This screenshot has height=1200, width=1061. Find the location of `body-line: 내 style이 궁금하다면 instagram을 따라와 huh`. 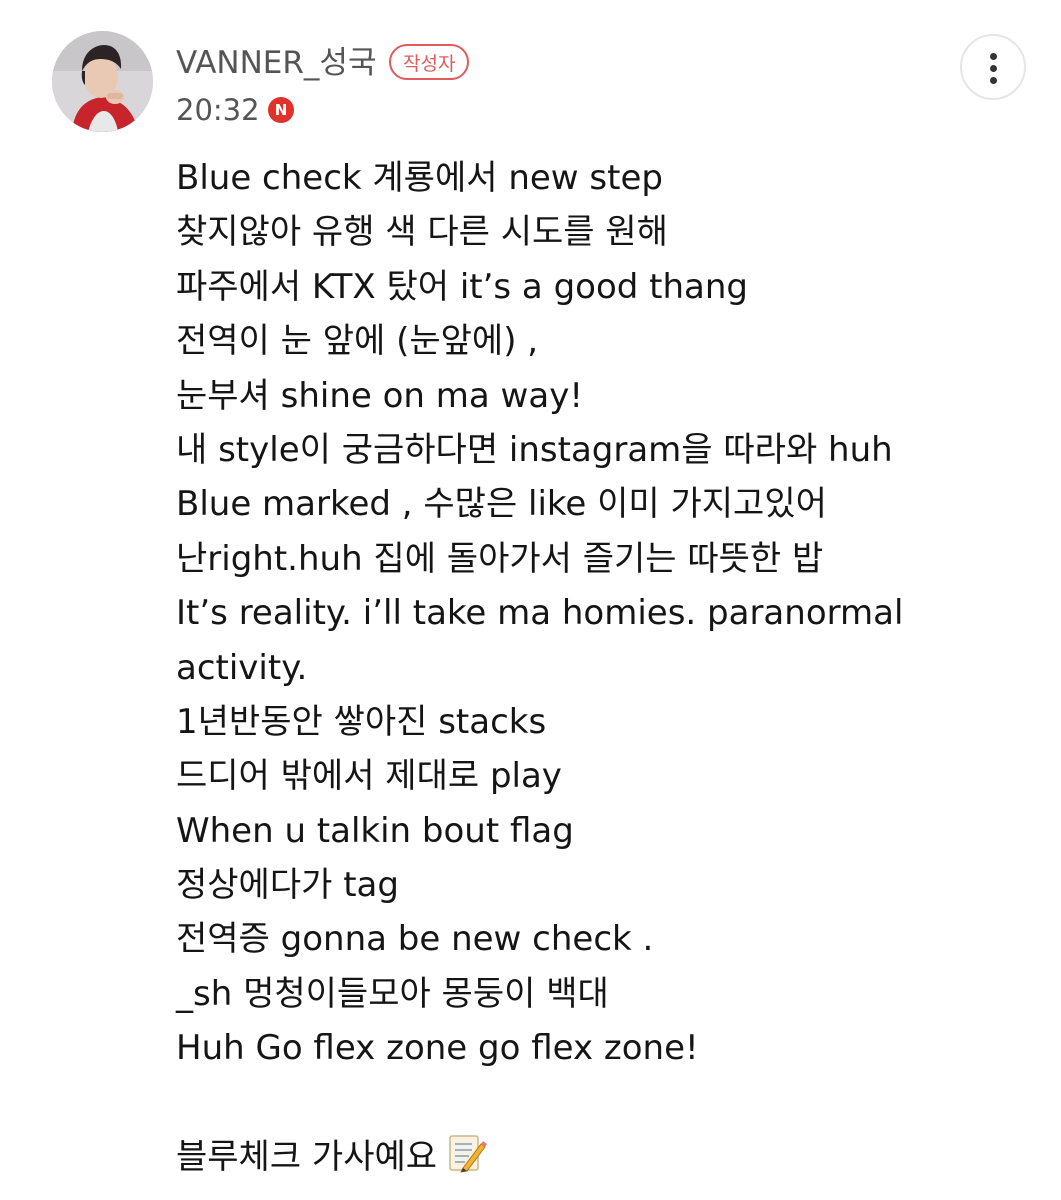

body-line: 내 style이 궁금하다면 instagram을 따라와 huh is located at coordinates (534, 449).